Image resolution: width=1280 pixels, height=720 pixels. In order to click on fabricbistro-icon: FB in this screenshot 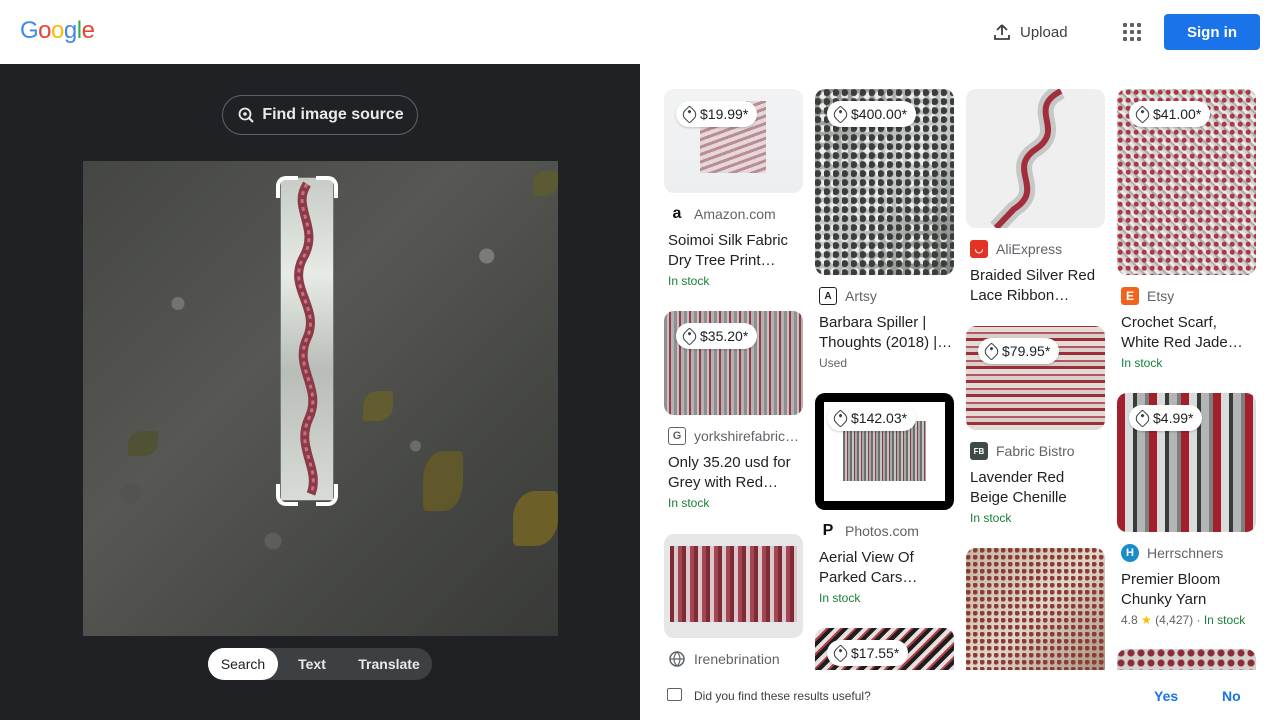, I will do `click(979, 451)`.